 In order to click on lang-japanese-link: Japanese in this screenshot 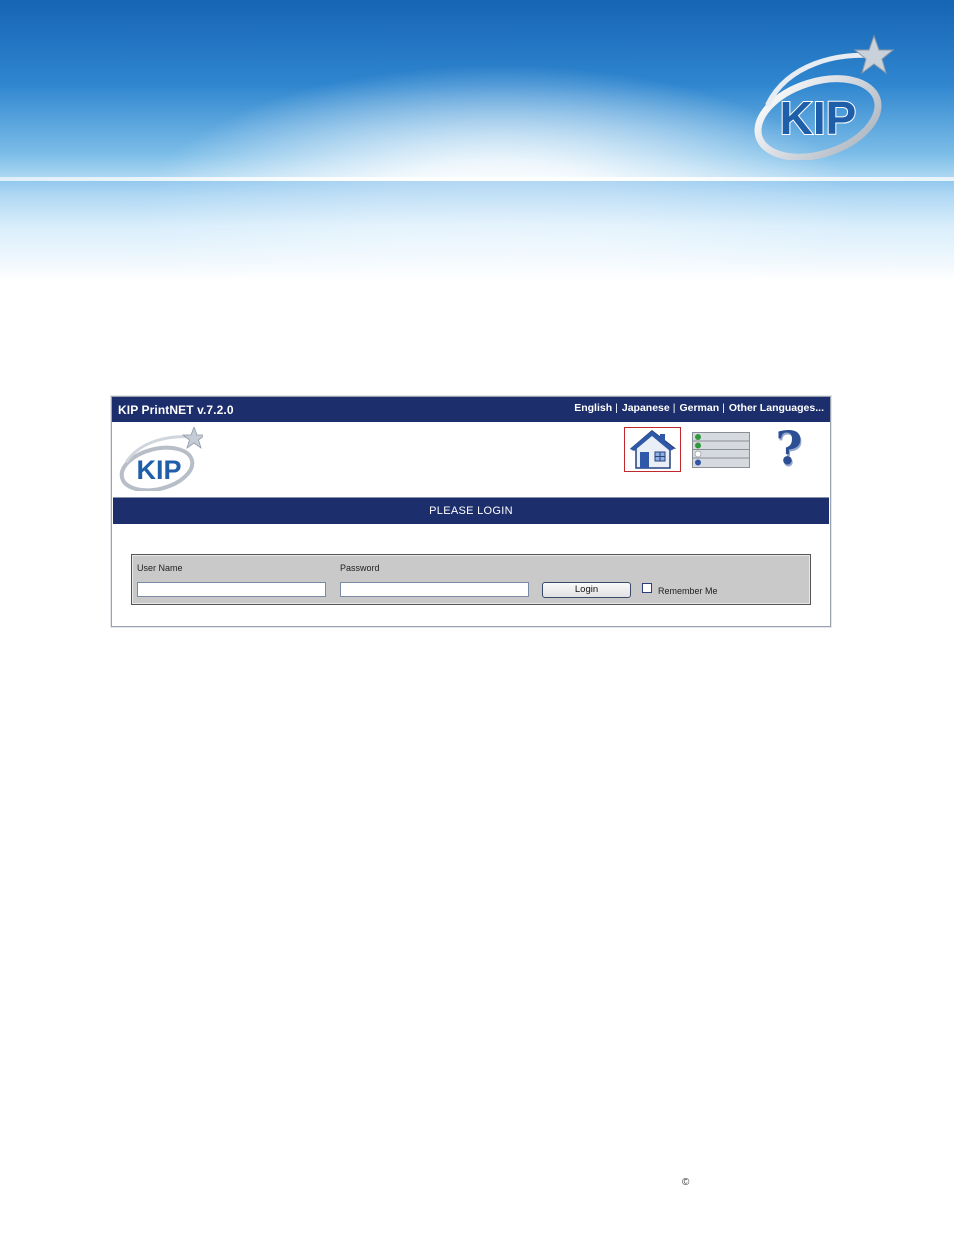, I will do `click(646, 408)`.